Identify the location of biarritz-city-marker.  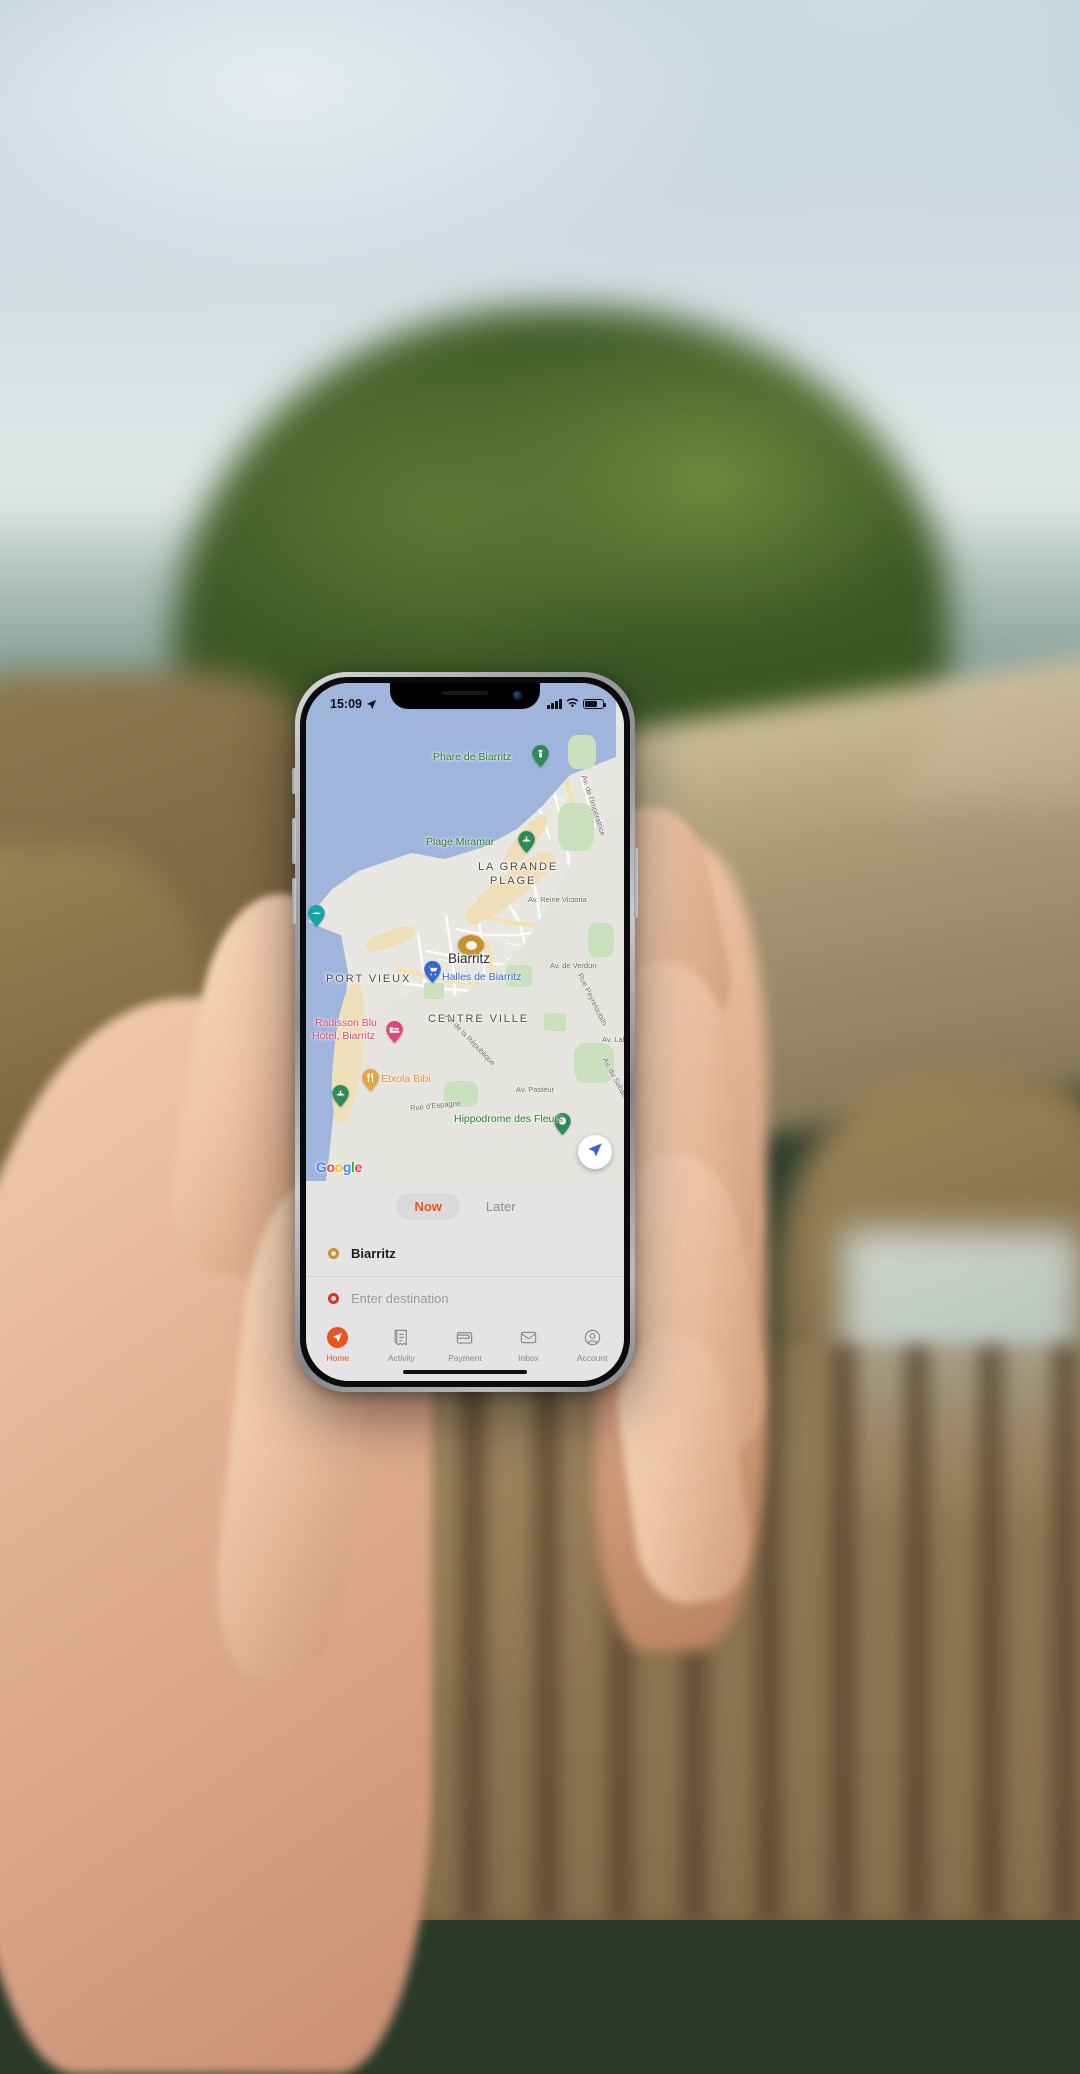
(471, 945).